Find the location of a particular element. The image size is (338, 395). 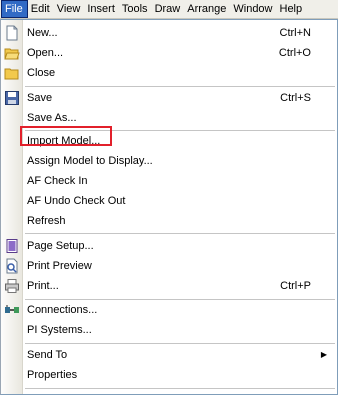

menu-window: Window is located at coordinates (253, 9).